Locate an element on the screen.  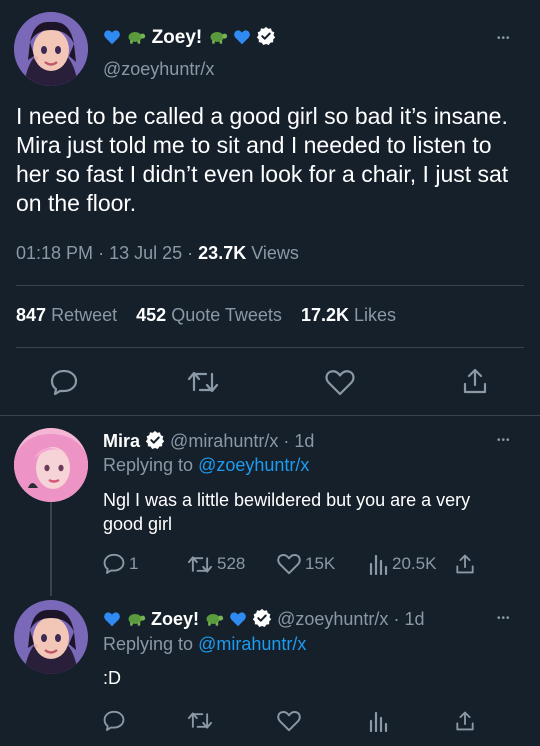
views-count: 23.7K is located at coordinates (222, 253).